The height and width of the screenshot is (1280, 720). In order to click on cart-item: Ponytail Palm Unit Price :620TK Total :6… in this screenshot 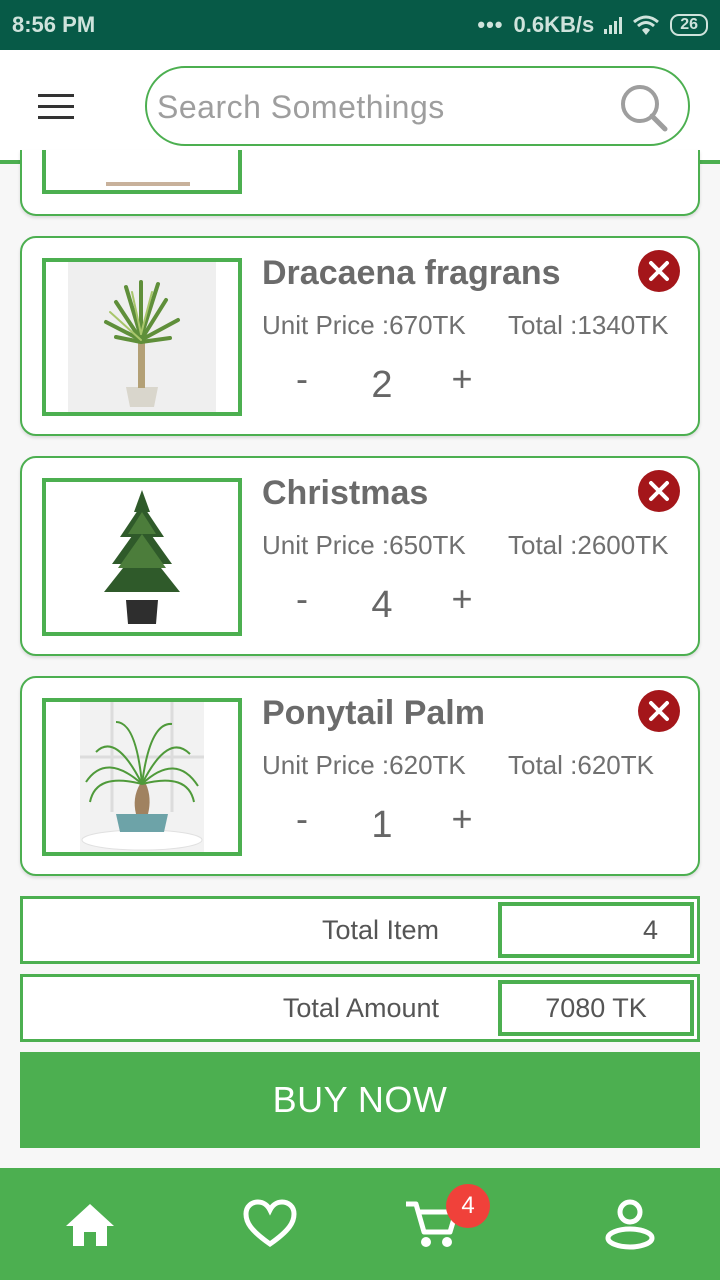, I will do `click(360, 776)`.